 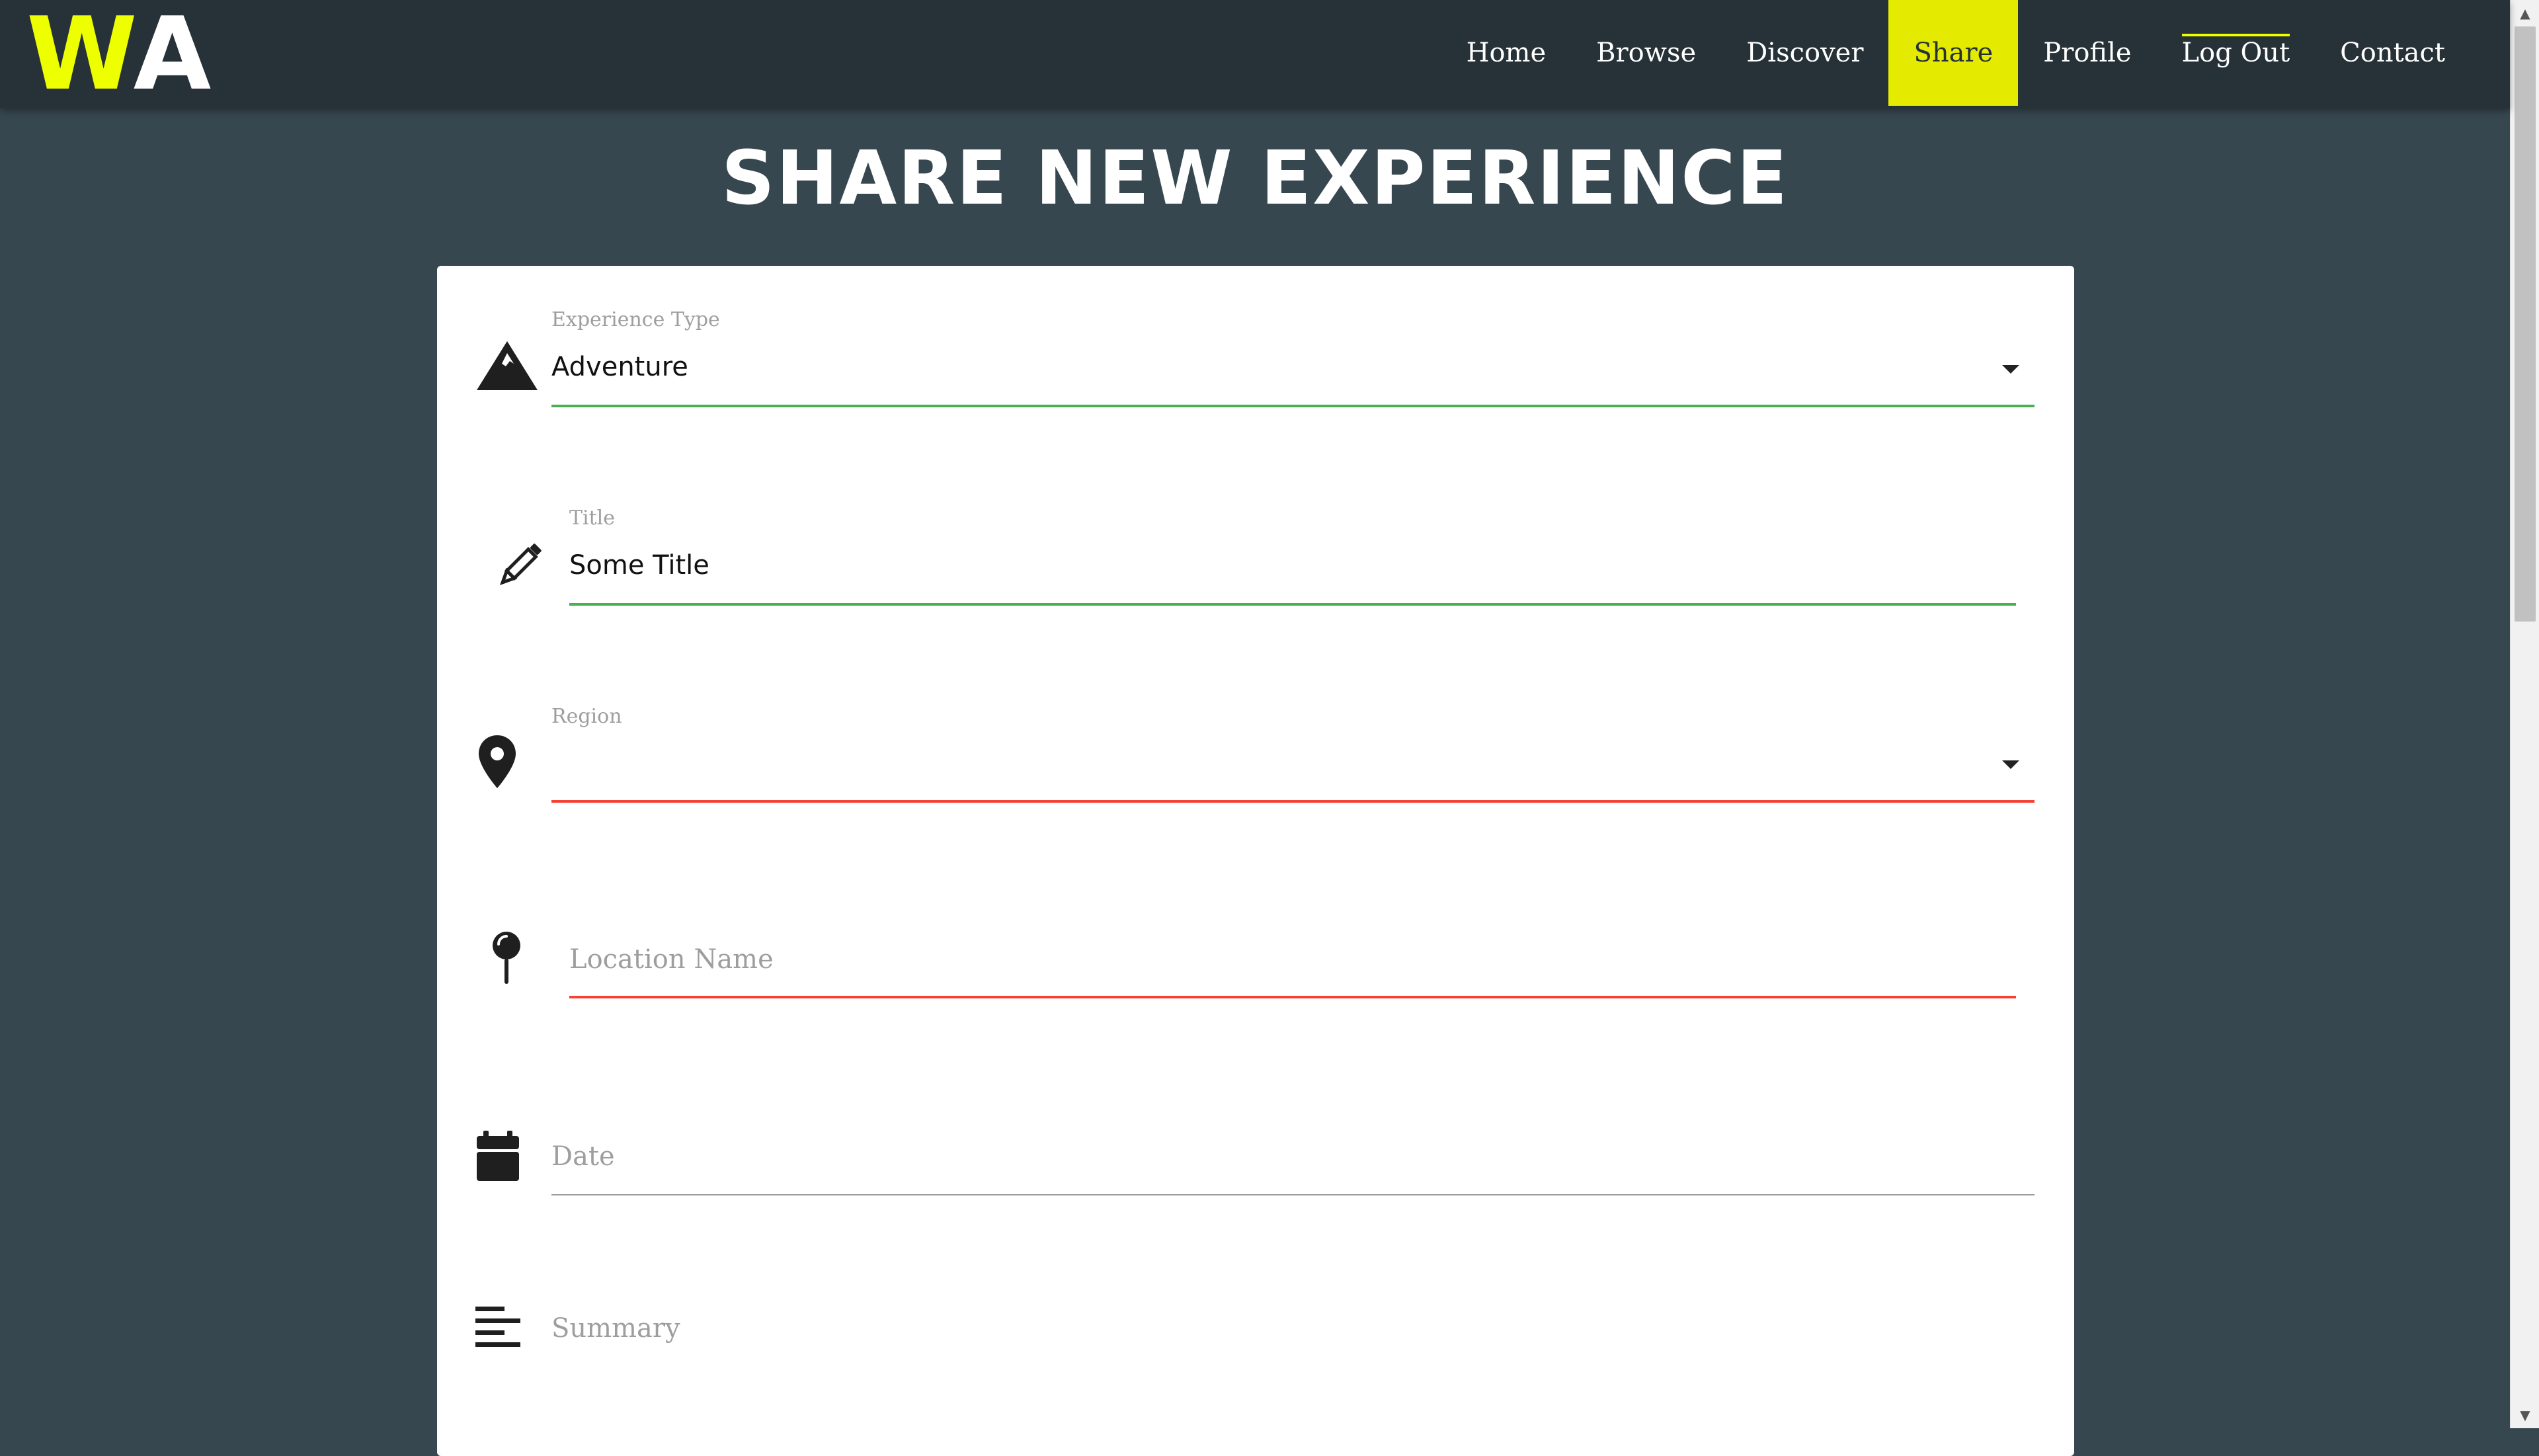 What do you see at coordinates (82, 56) in the screenshot?
I see `logo-letter-w: W` at bounding box center [82, 56].